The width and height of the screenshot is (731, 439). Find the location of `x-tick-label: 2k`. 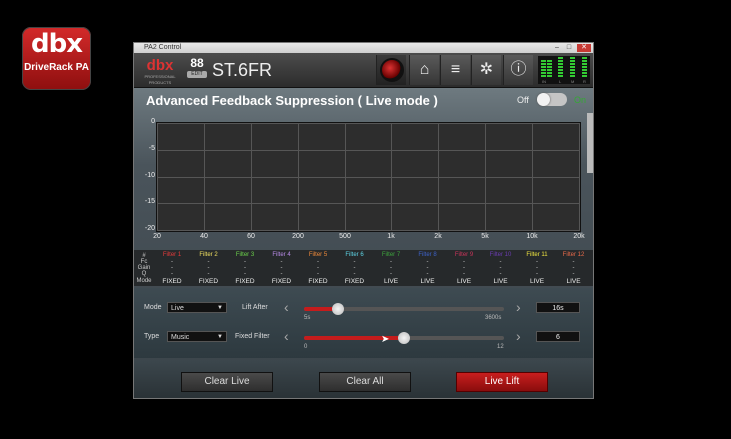

x-tick-label: 2k is located at coordinates (438, 236).